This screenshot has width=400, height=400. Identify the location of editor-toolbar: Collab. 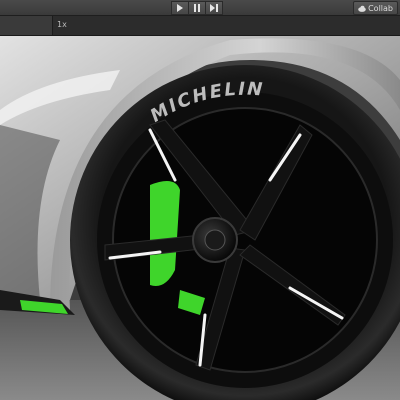
(200, 8).